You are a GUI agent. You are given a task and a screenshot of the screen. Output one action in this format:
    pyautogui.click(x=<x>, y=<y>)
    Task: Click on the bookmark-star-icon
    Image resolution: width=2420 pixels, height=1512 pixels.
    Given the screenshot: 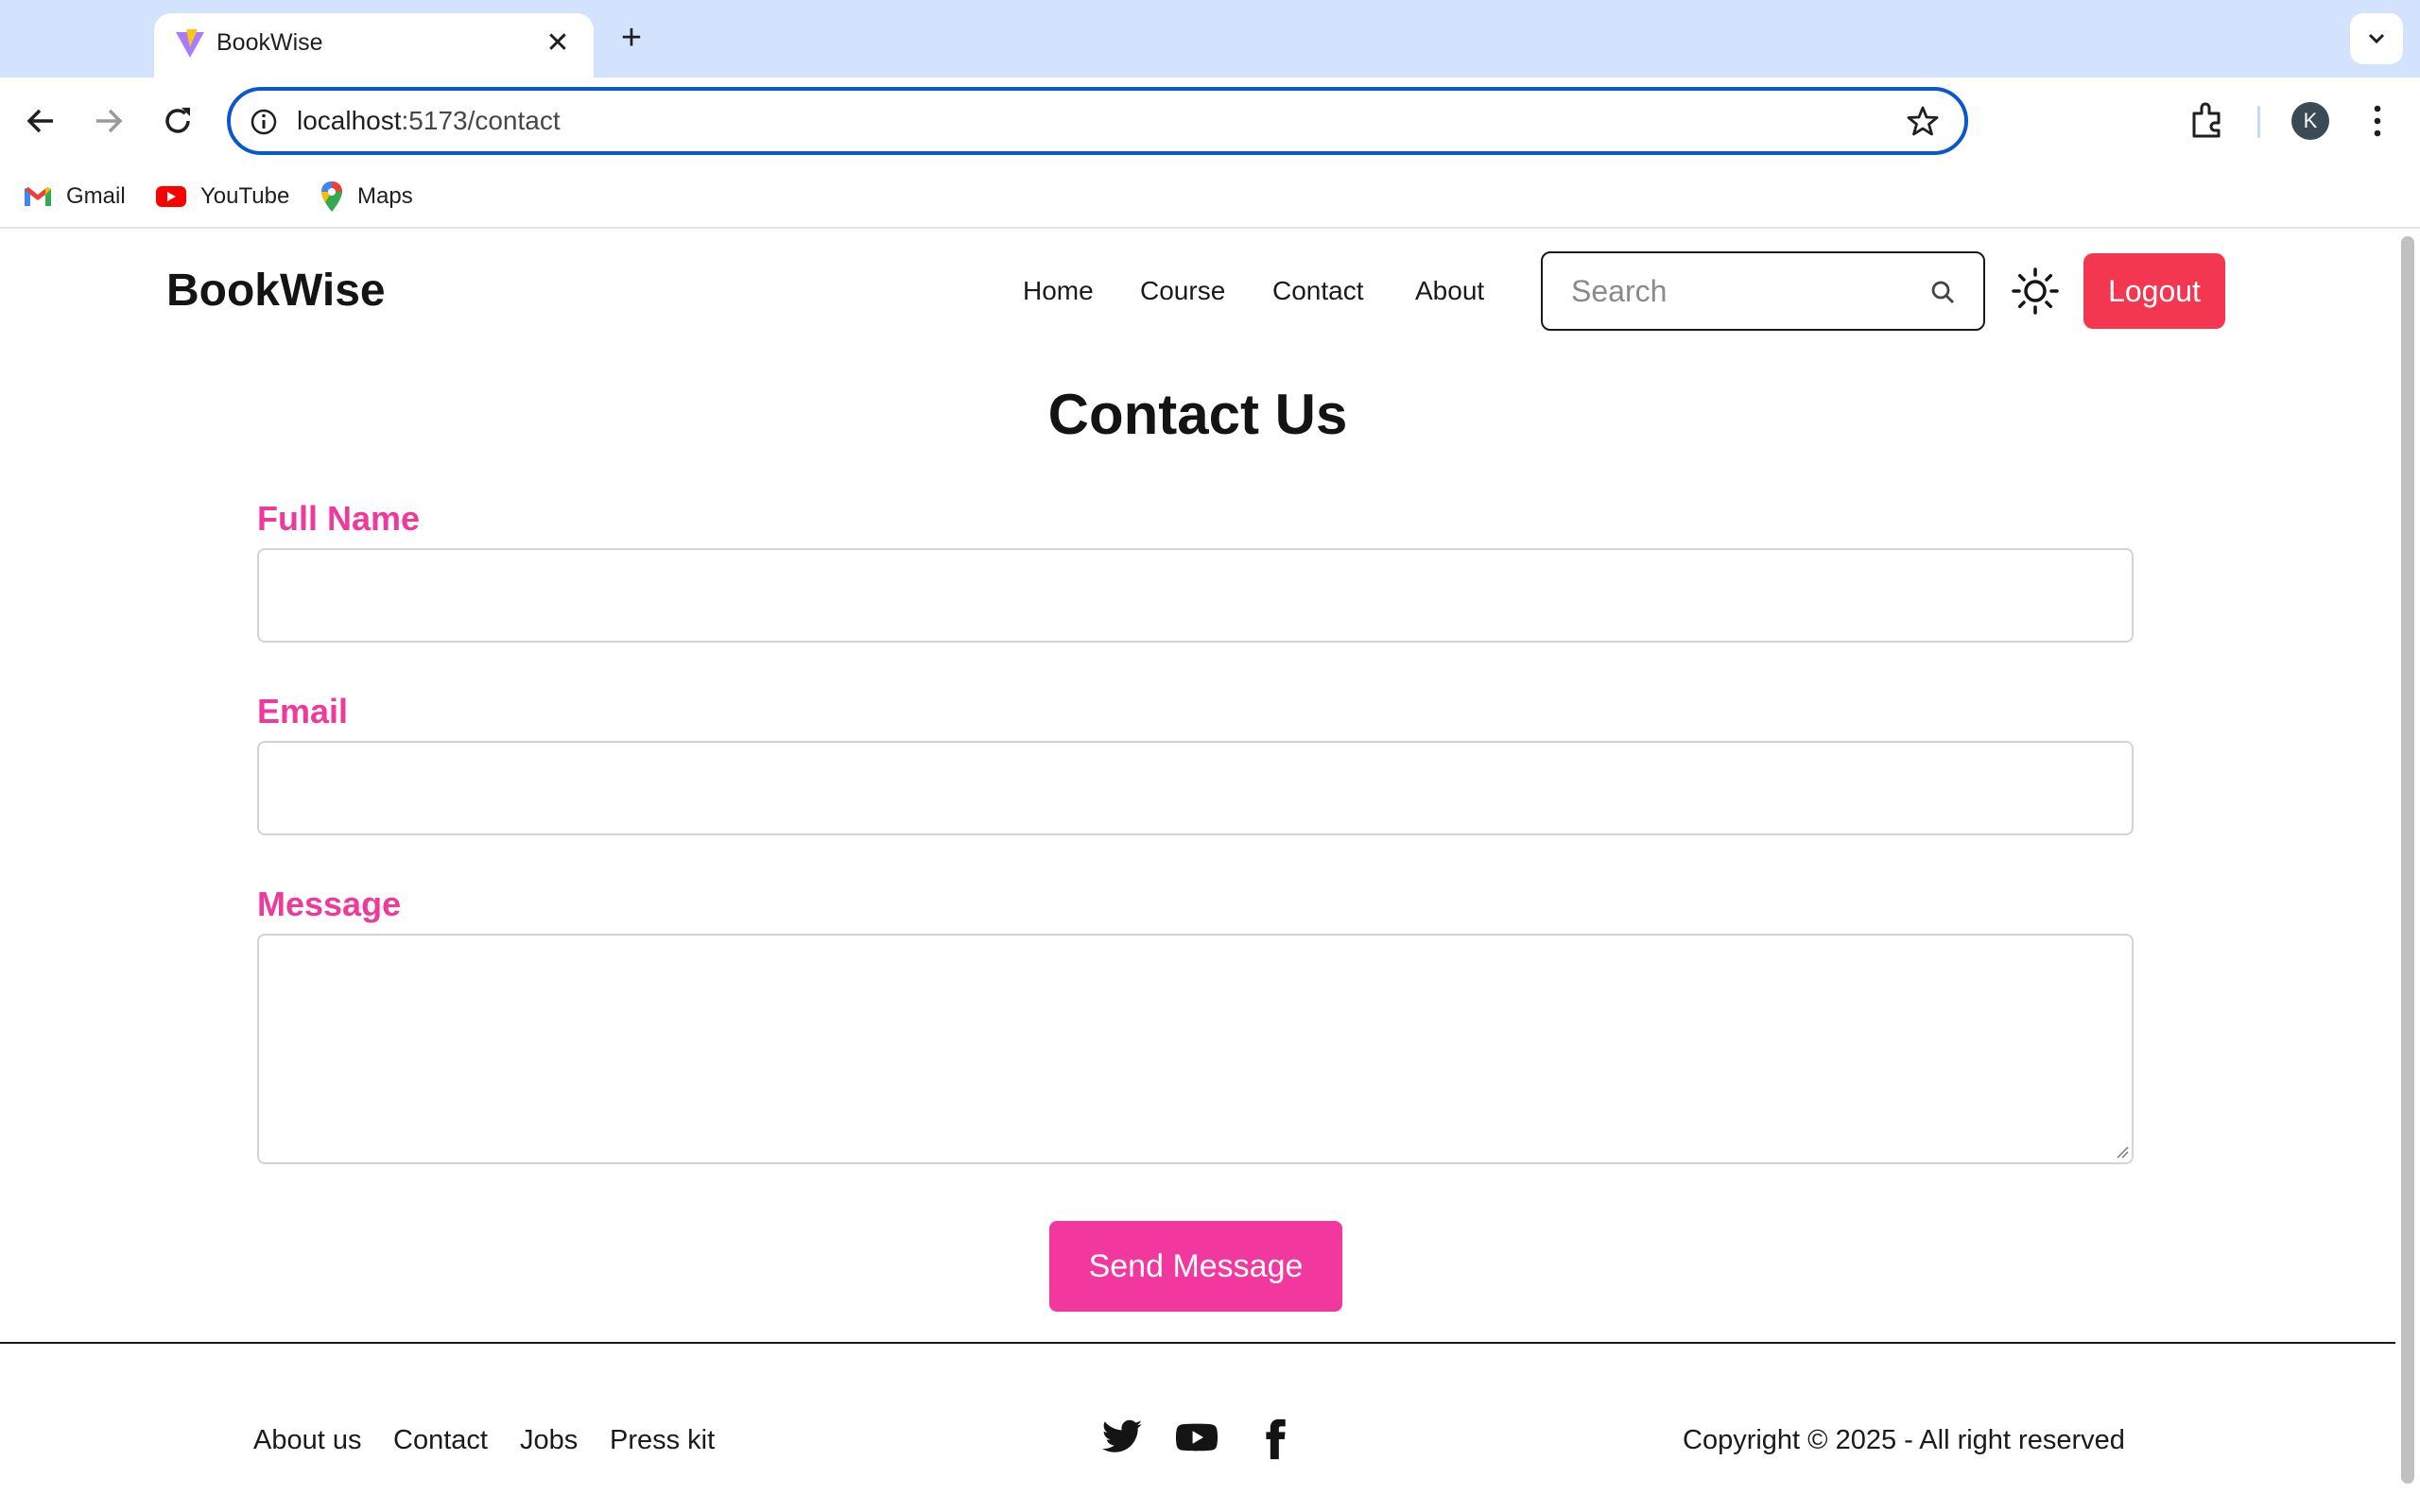 What is the action you would take?
    pyautogui.click(x=1923, y=121)
    